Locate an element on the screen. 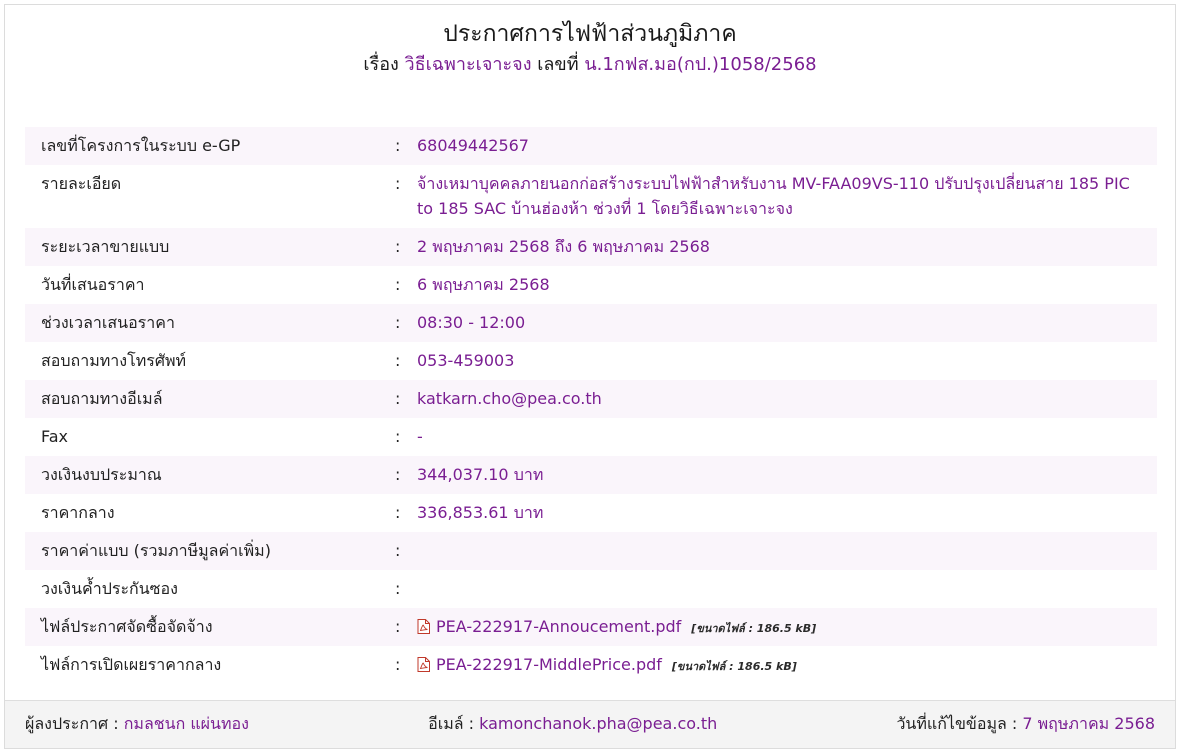  detail-row-email: สอบถามทางอีเมล์ : katkarn.cho@pea.co.th is located at coordinates (591, 399).